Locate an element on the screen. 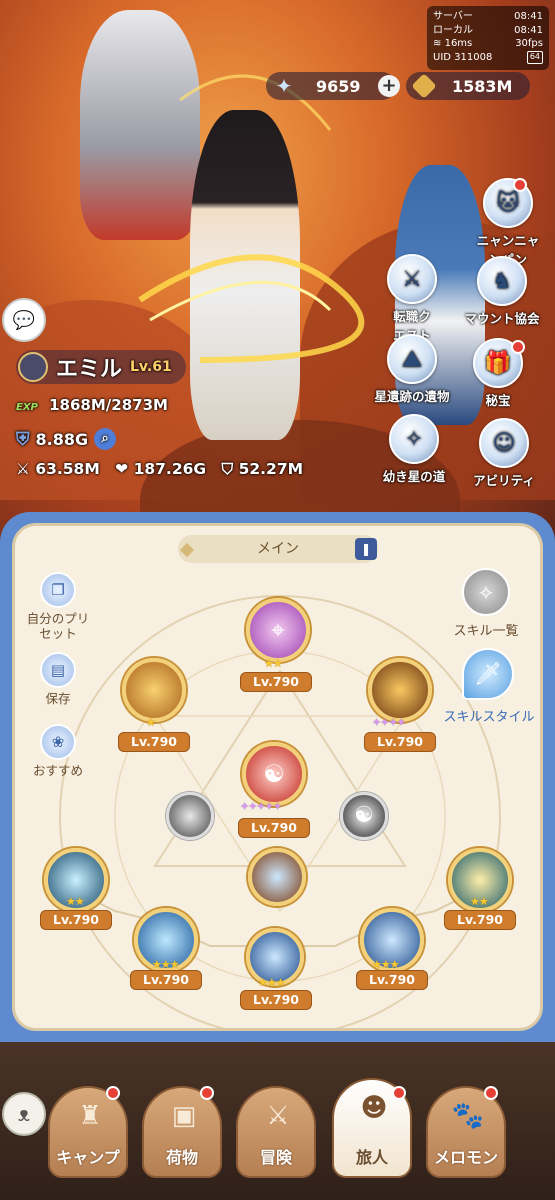 This screenshot has height=1200, width=555. player-stats: ⚔ 63.58M ❤ 187.26G ⛉ 52.27M is located at coordinates (159, 469).